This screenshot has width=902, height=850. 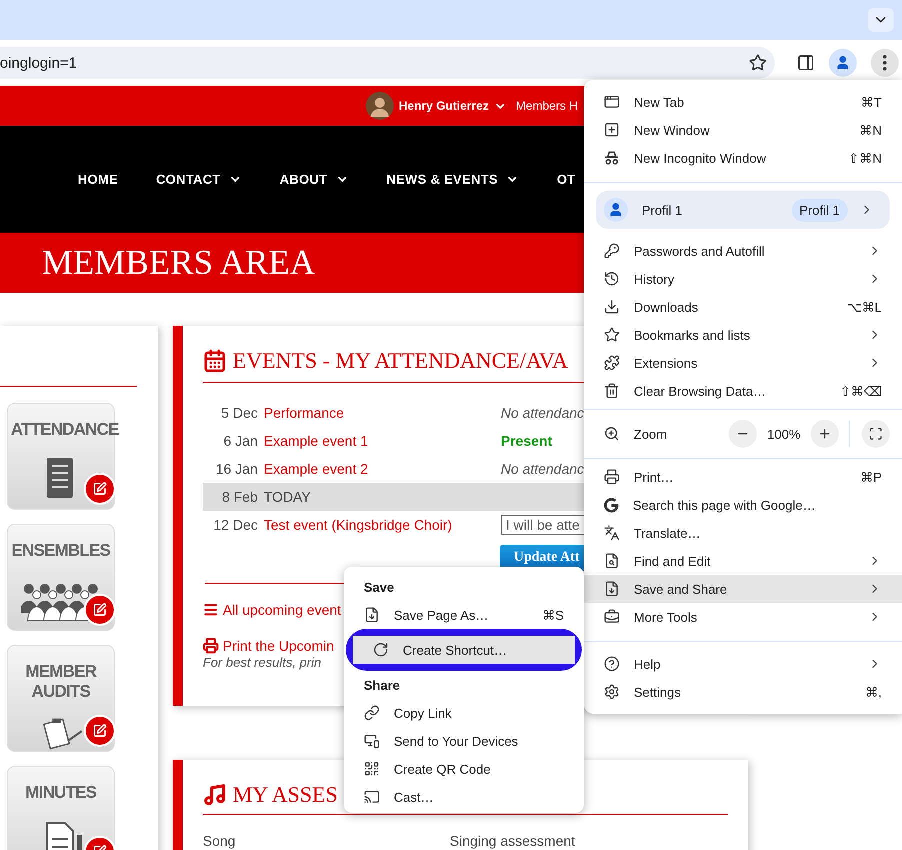 What do you see at coordinates (820, 210) in the screenshot?
I see `profile-badge: Profil 1` at bounding box center [820, 210].